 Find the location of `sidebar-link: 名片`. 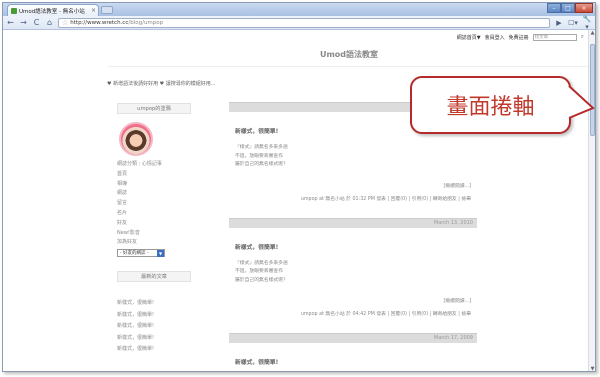

sidebar-link: 名片 is located at coordinates (154, 214).